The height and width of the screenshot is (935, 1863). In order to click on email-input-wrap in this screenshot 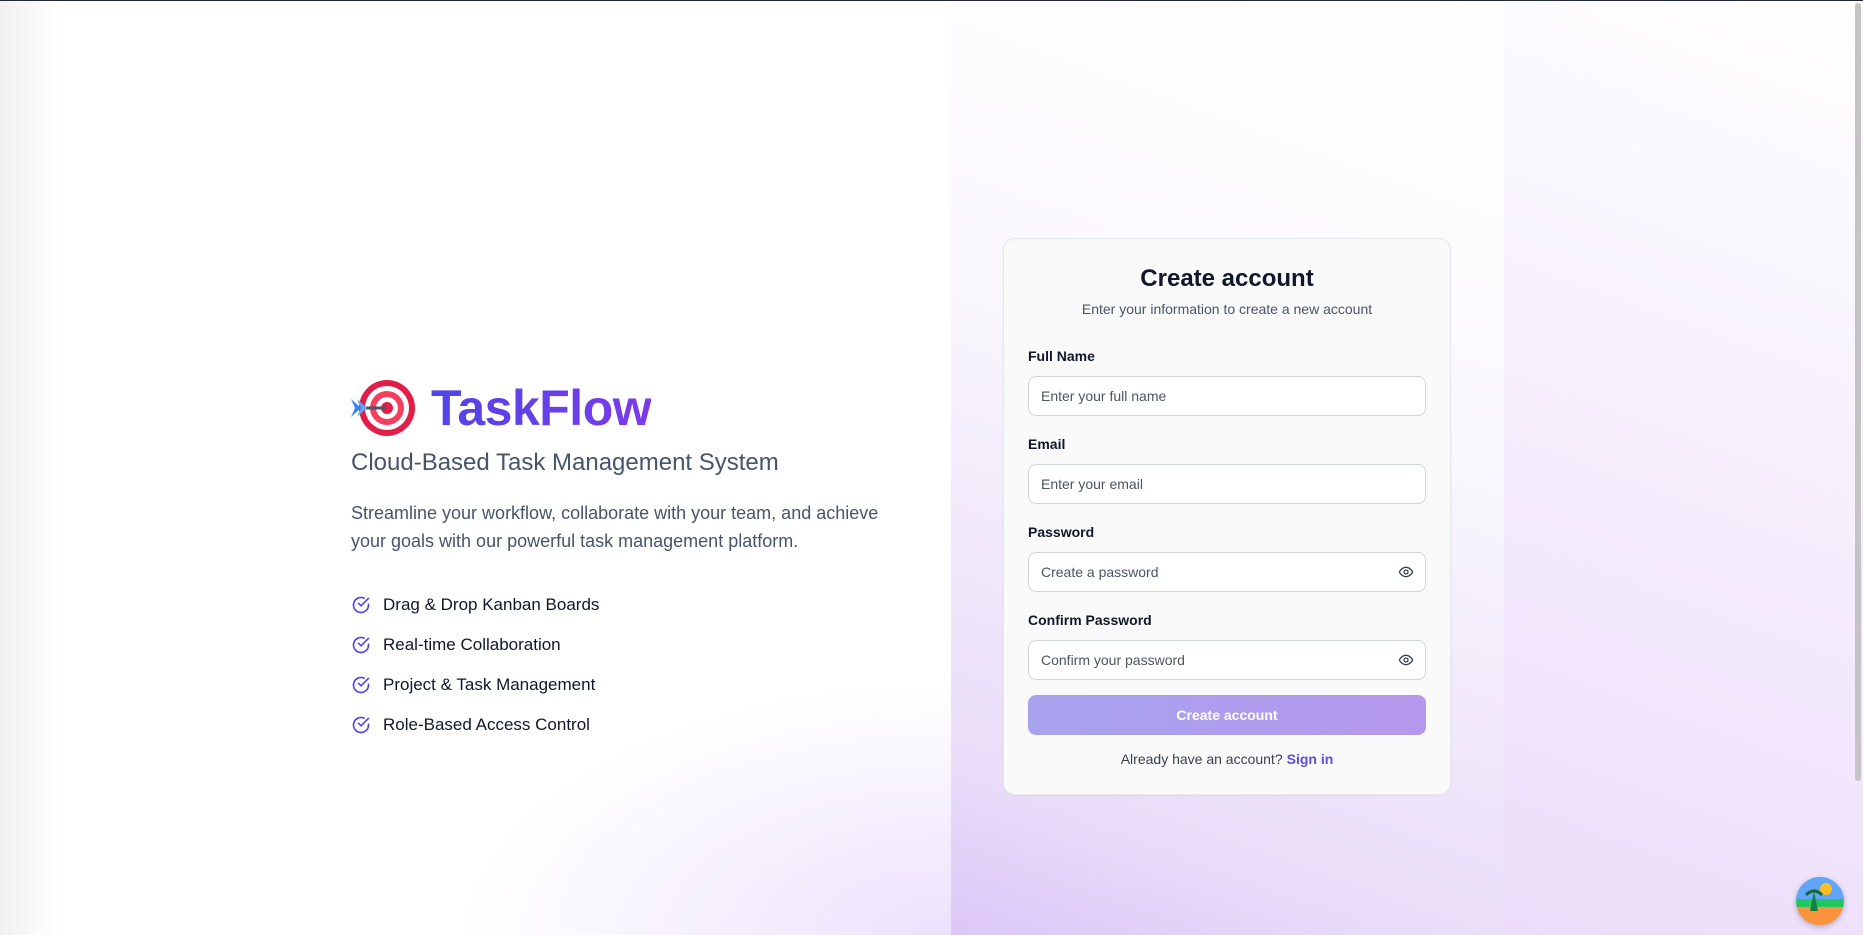, I will do `click(1227, 484)`.